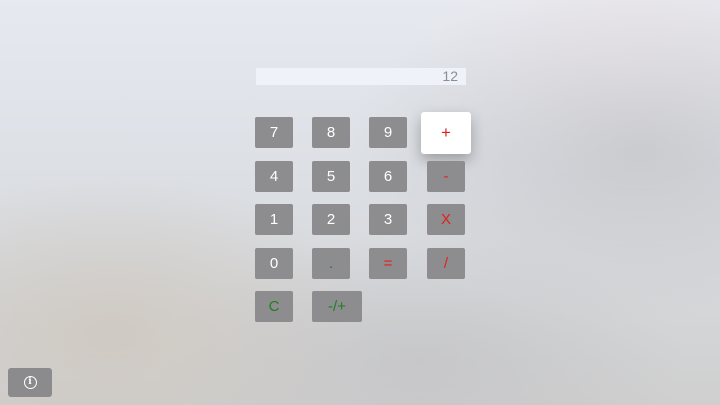  I want to click on key-3: 3, so click(388, 219).